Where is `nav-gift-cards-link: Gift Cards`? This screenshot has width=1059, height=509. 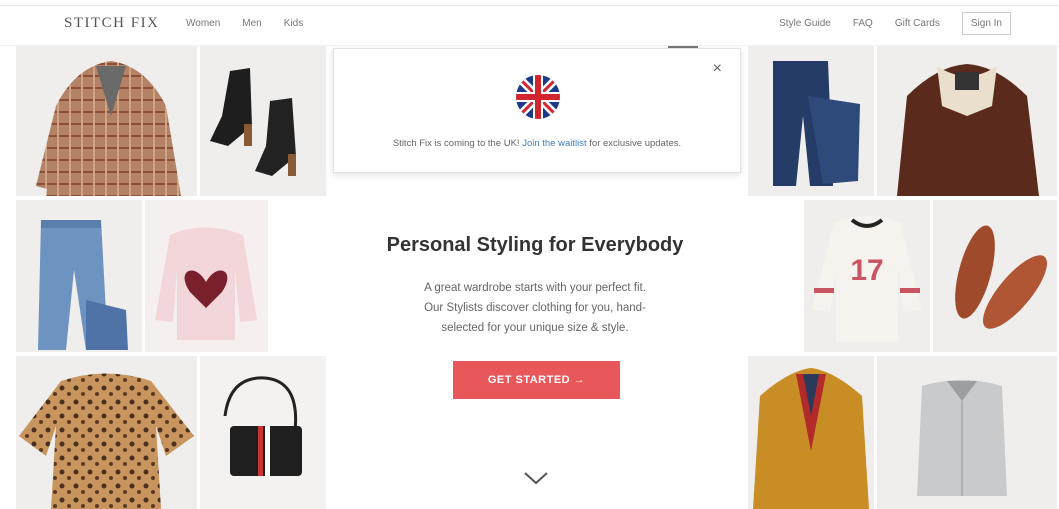 nav-gift-cards-link: Gift Cards is located at coordinates (917, 23).